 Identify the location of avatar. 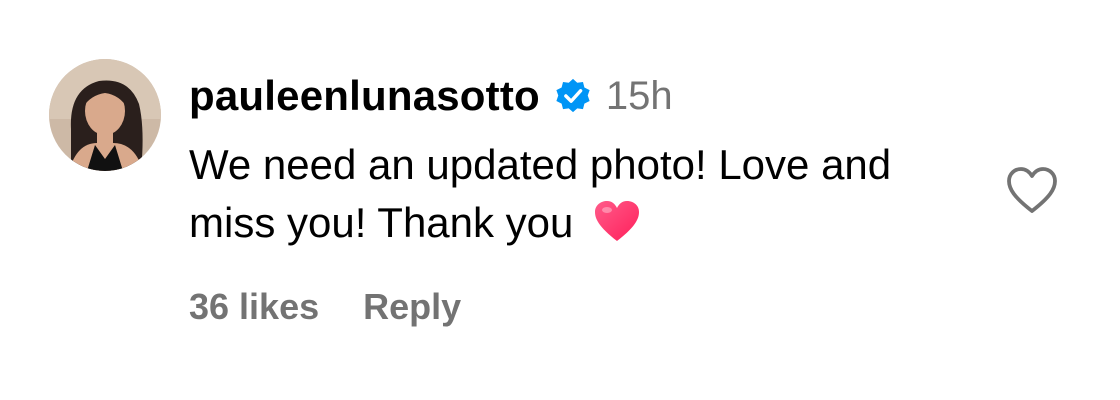
(105, 115).